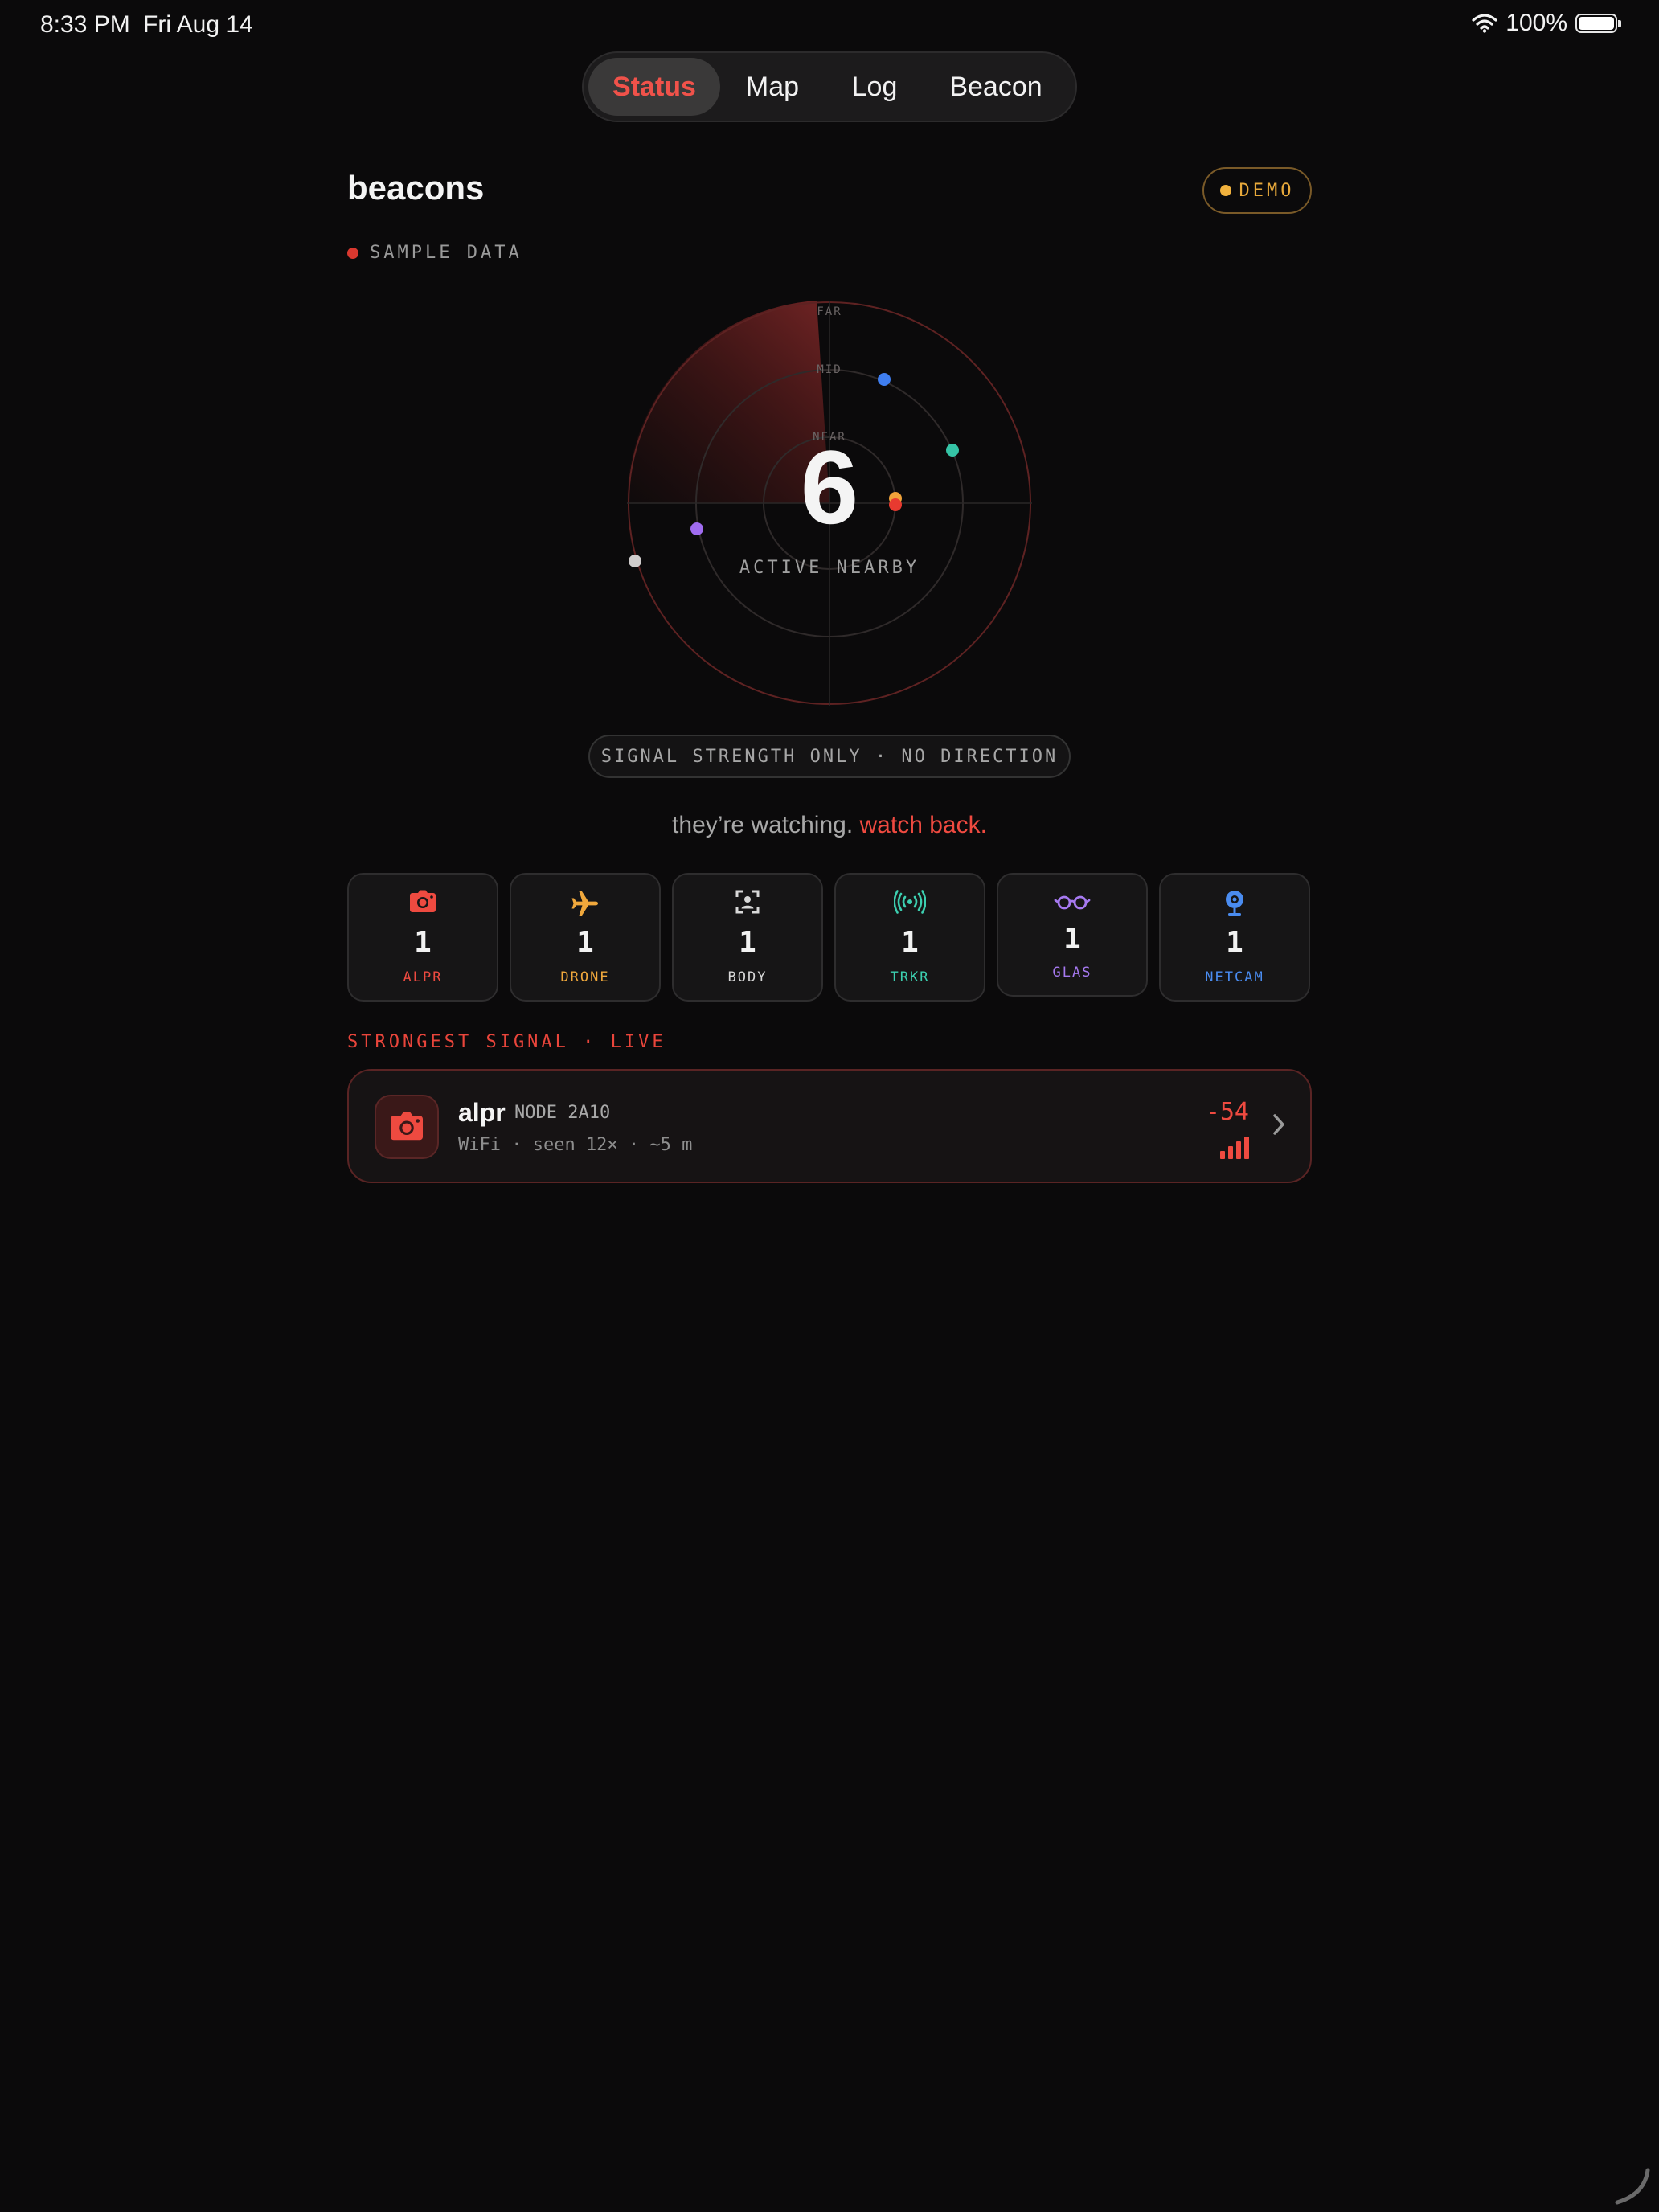 The image size is (1659, 2212). I want to click on category-label: NETCAM, so click(1234, 977).